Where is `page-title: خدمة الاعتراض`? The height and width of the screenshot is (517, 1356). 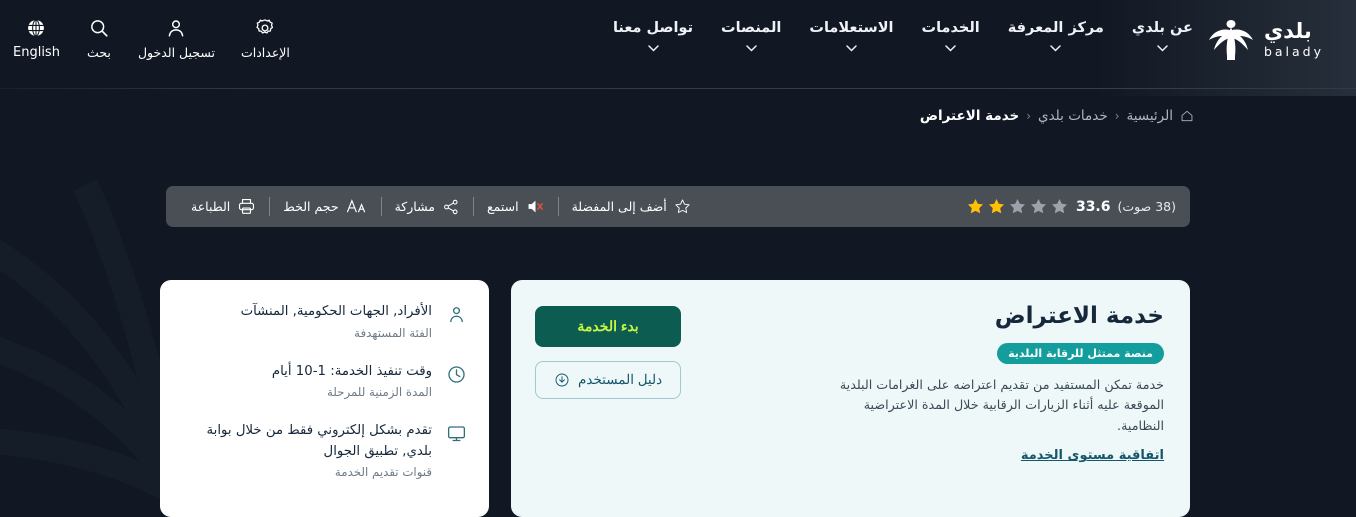 page-title: خدمة الاعتراض is located at coordinates (1079, 316).